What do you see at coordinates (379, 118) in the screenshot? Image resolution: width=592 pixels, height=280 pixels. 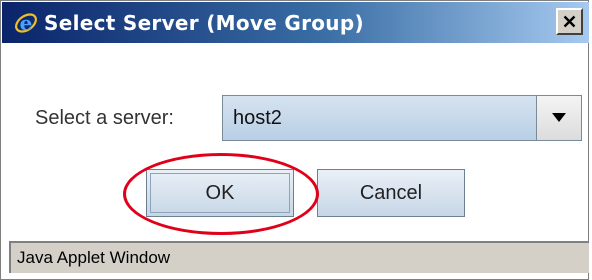 I see `server-select-value: host2` at bounding box center [379, 118].